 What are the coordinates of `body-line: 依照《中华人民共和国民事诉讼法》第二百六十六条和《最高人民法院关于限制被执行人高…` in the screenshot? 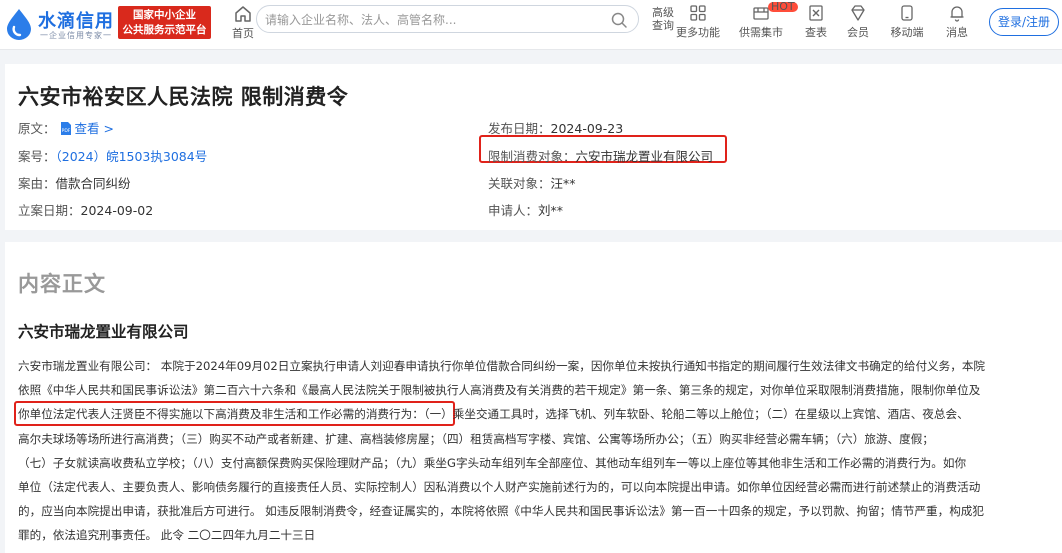 It's located at (499, 390).